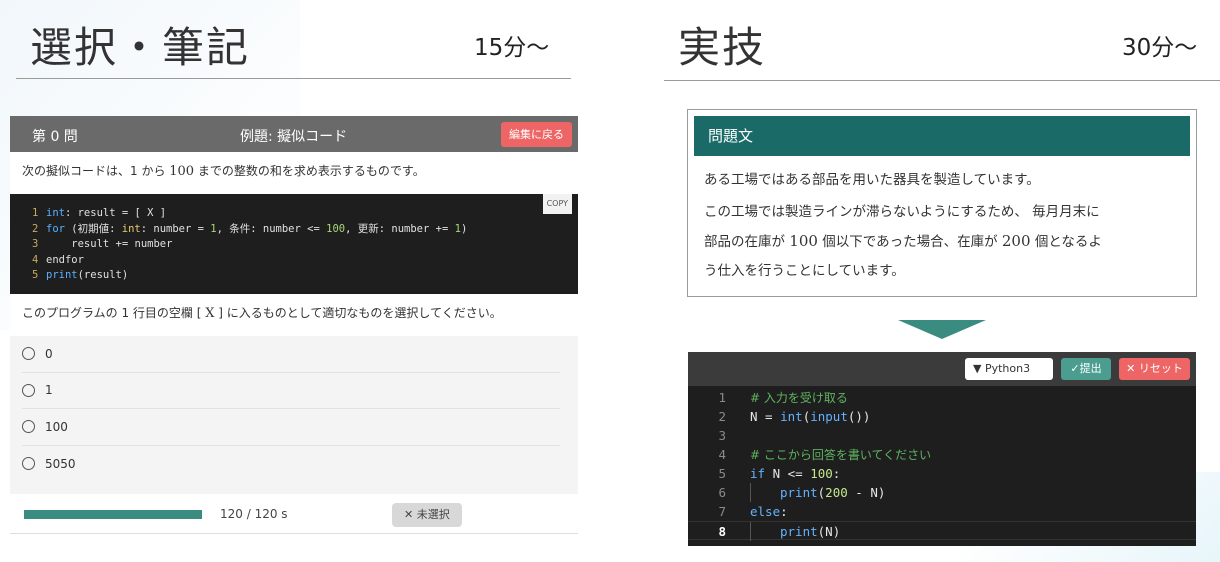 The image size is (1220, 562). Describe the element at coordinates (294, 137) in the screenshot. I see `question-title: 例題: 擬似コード` at that location.